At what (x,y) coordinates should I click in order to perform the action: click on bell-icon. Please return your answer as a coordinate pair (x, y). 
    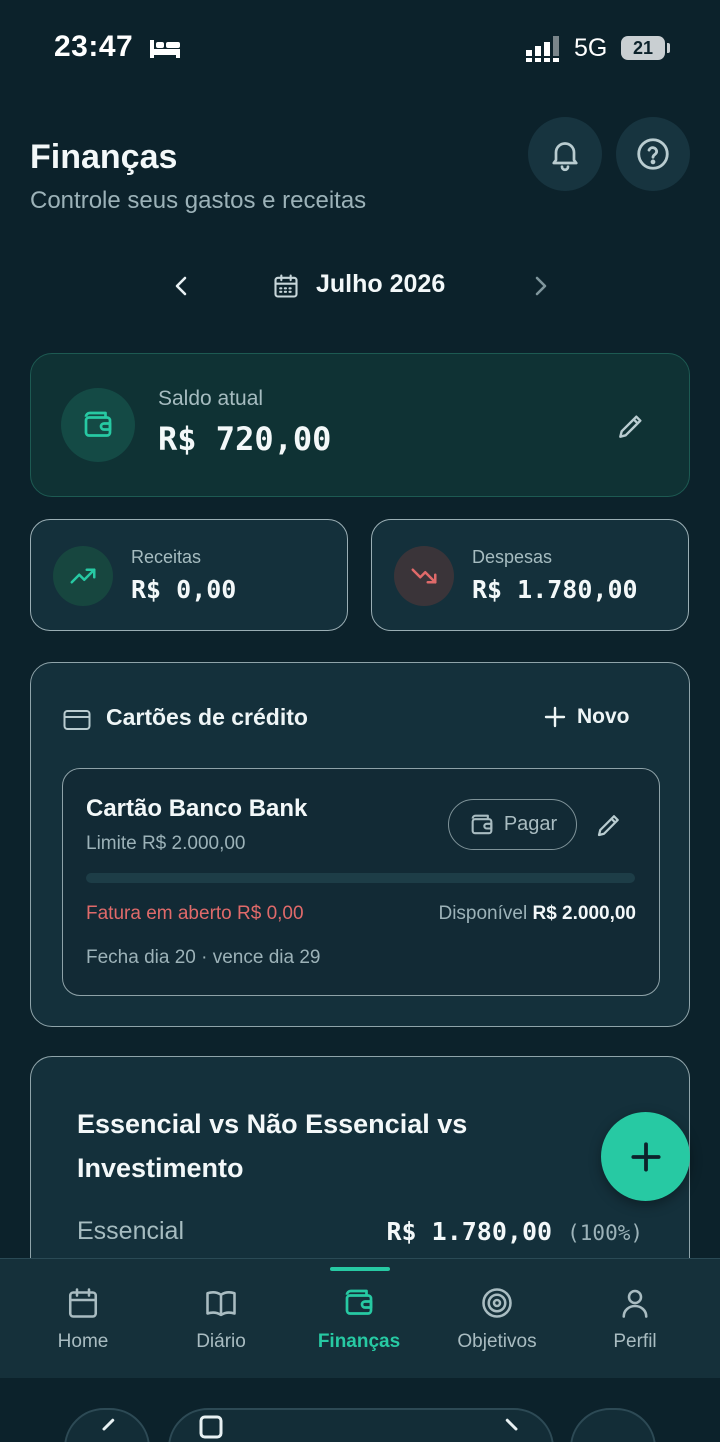
    Looking at the image, I should click on (565, 157).